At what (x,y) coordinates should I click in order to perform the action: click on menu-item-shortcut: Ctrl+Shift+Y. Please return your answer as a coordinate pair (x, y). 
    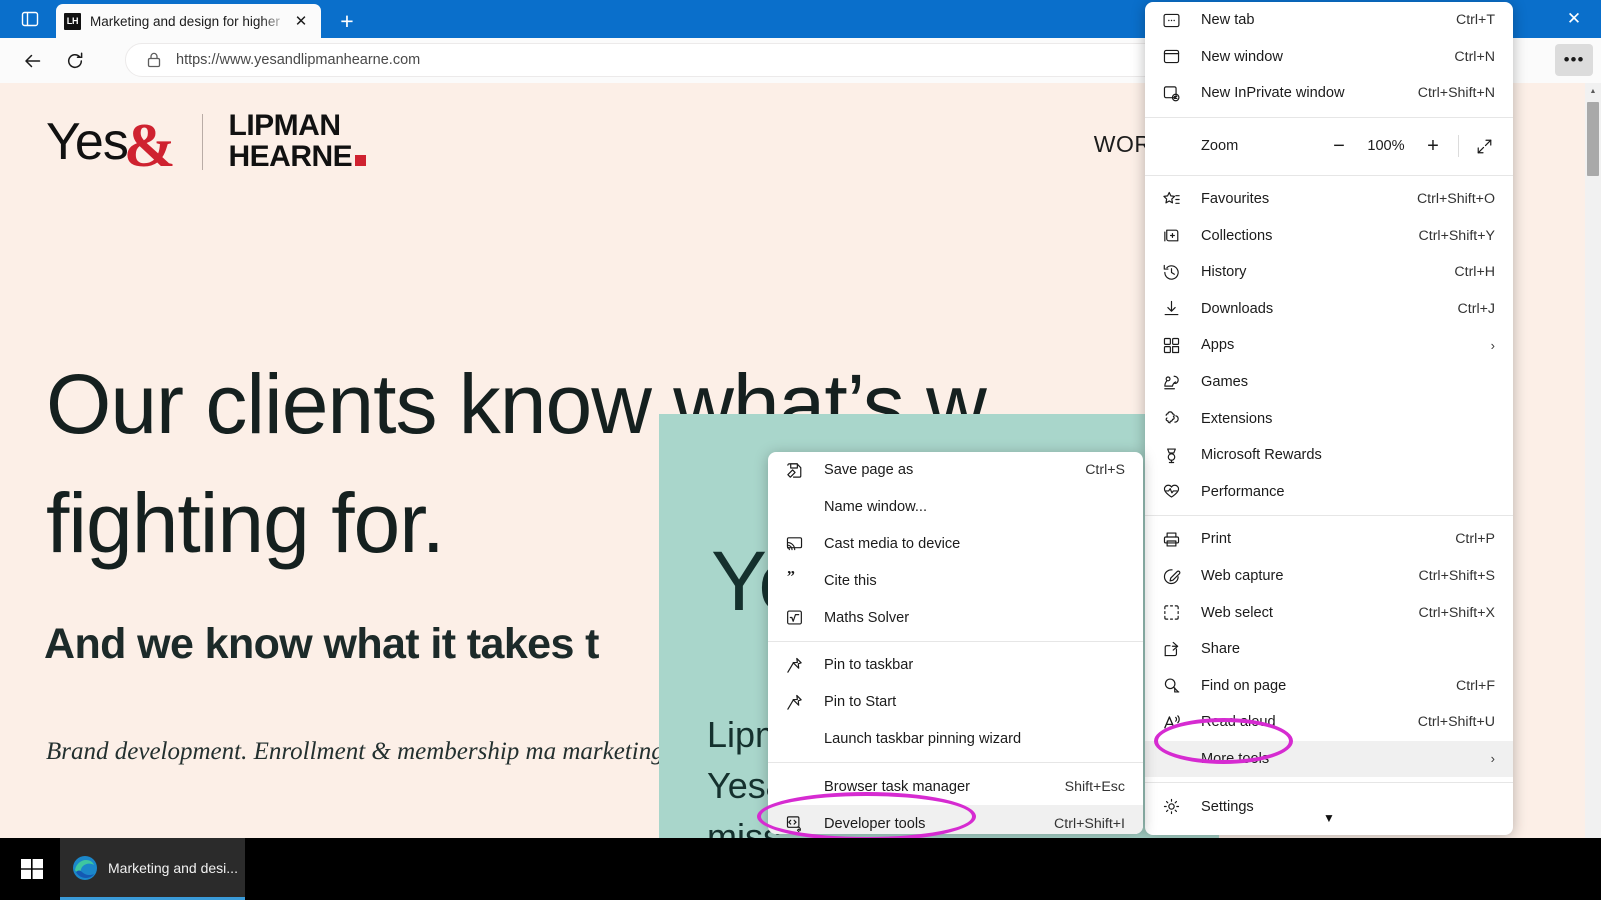
    Looking at the image, I should click on (1457, 235).